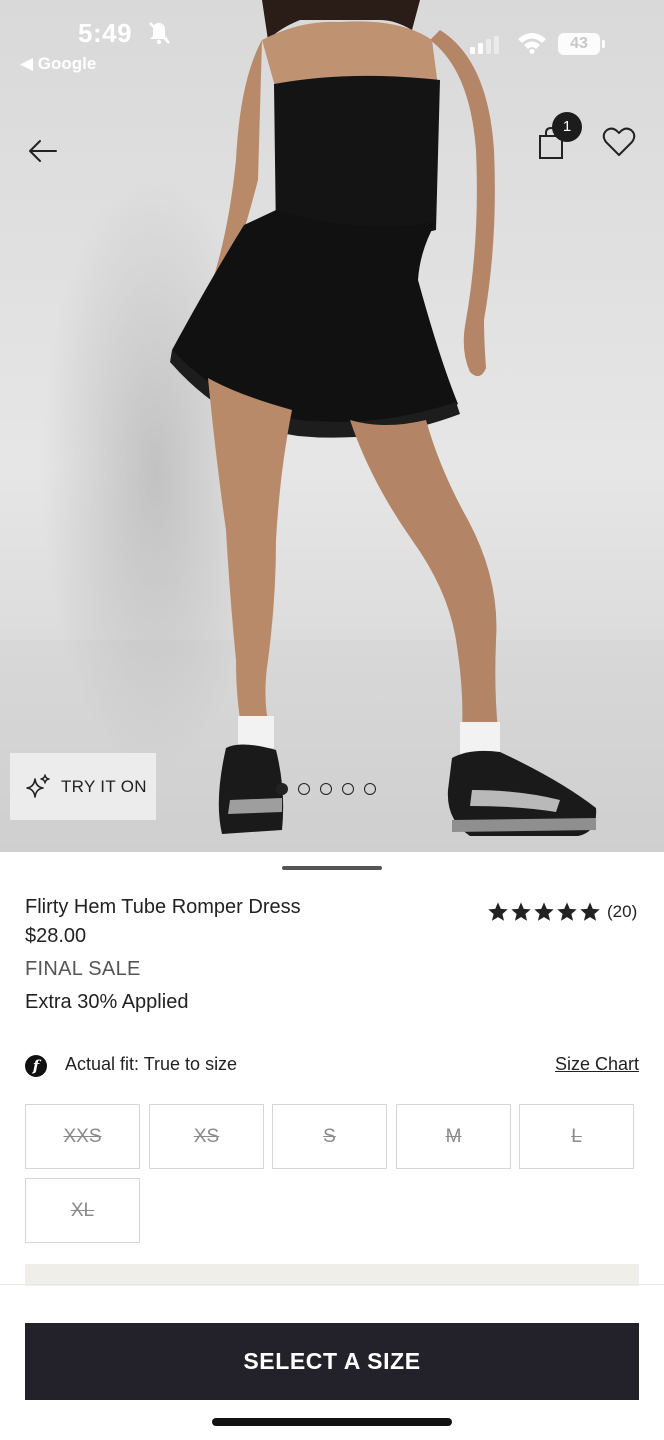  I want to click on back-app-label: Google, so click(67, 63).